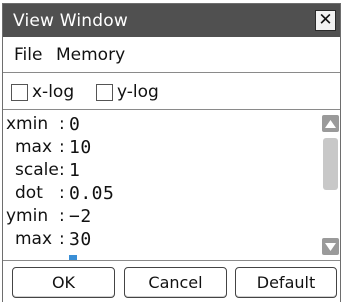 The width and height of the screenshot is (344, 305). Describe the element at coordinates (171, 91) in the screenshot. I see `log-options-bar: x-log y-log` at that location.